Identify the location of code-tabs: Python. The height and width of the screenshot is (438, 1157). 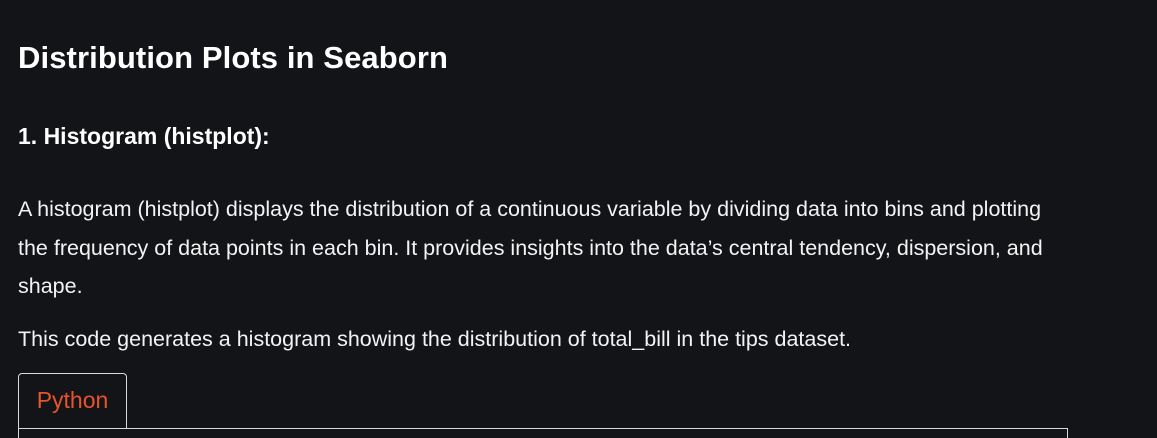
(543, 405).